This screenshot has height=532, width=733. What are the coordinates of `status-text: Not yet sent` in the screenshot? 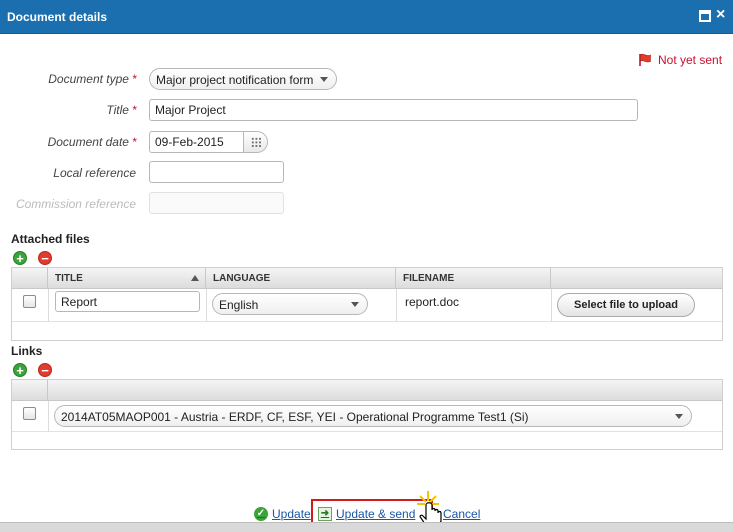 It's located at (690, 60).